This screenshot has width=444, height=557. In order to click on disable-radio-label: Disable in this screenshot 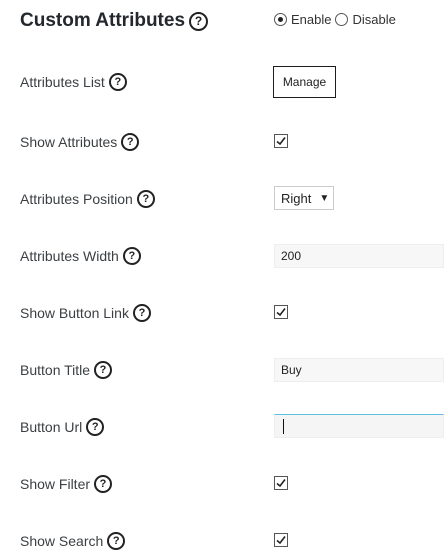, I will do `click(373, 19)`.